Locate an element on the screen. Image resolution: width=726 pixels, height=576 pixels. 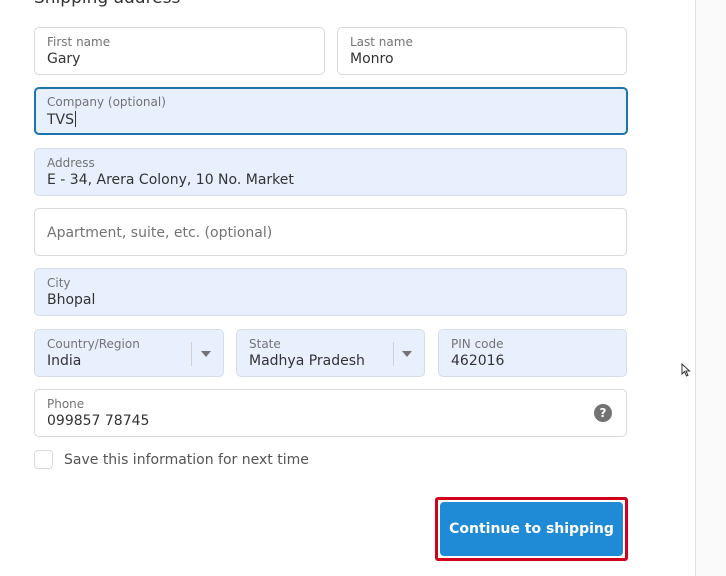
text-caret is located at coordinates (76, 119).